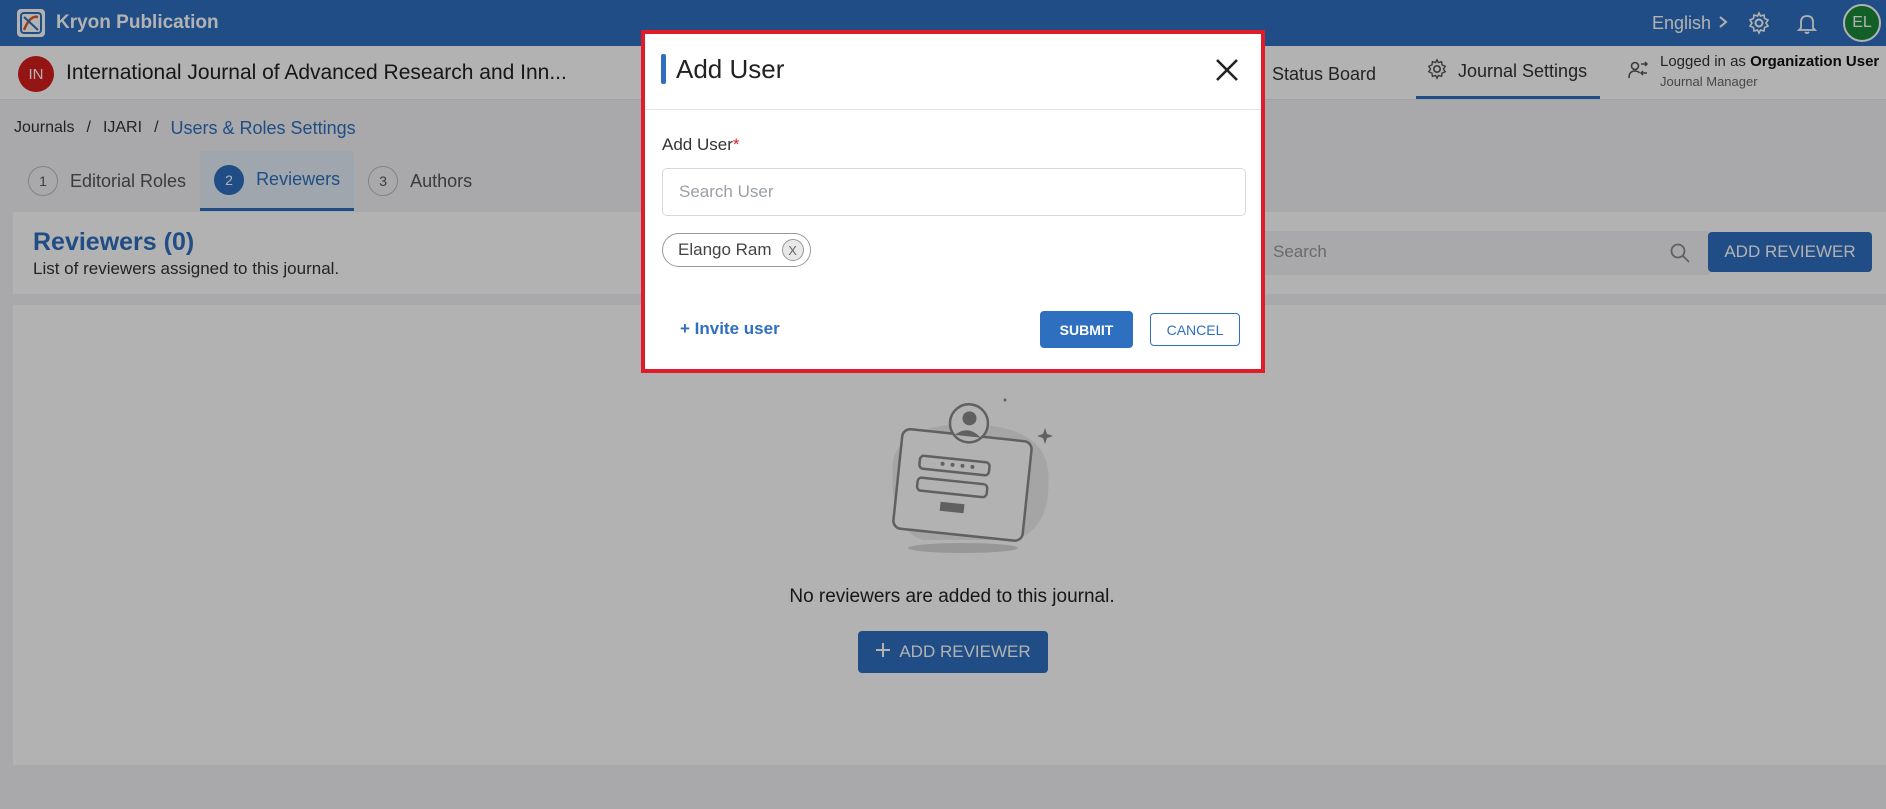 This screenshot has height=809, width=1886. Describe the element at coordinates (953, 72) in the screenshot. I see `modal-header: Add User` at that location.